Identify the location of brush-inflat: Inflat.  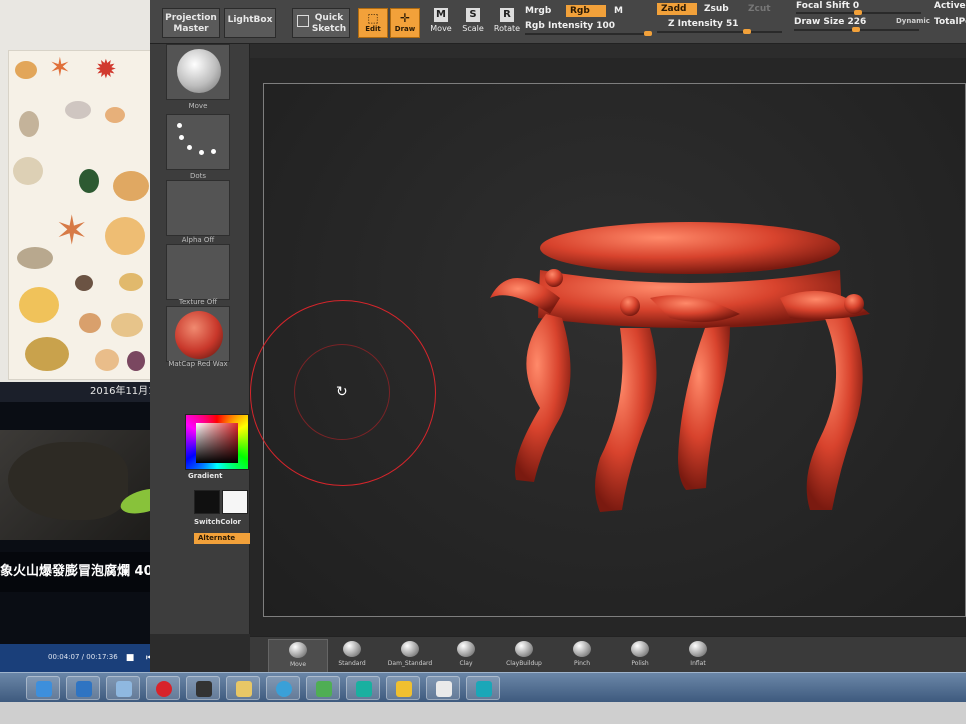
(698, 656).